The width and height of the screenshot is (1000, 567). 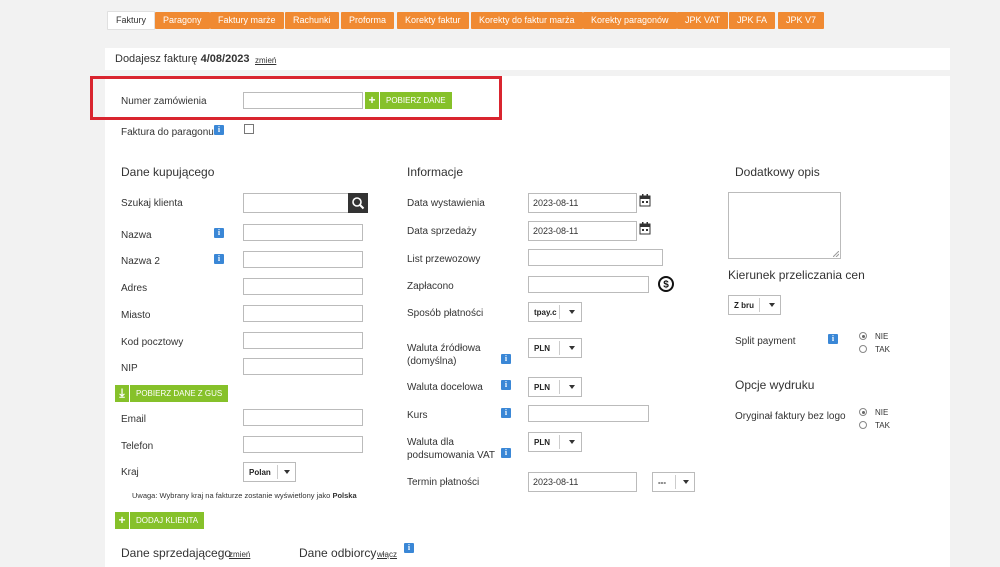 What do you see at coordinates (451, 449) in the screenshot?
I see `vat-currency-label: Waluta dla podsumowania VAT` at bounding box center [451, 449].